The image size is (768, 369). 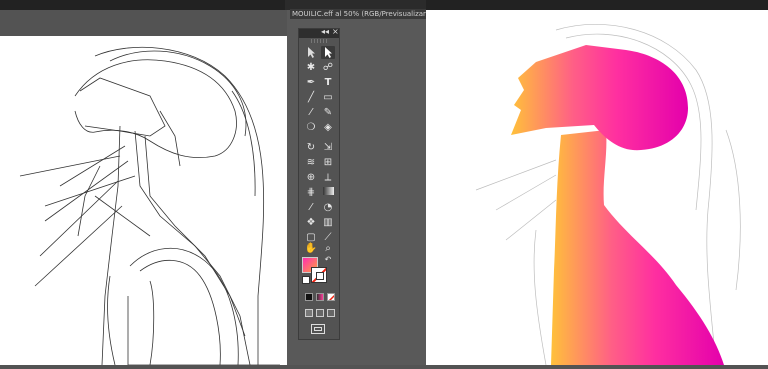 I want to click on rotate-tool-icon: ↻, so click(x=311, y=147).